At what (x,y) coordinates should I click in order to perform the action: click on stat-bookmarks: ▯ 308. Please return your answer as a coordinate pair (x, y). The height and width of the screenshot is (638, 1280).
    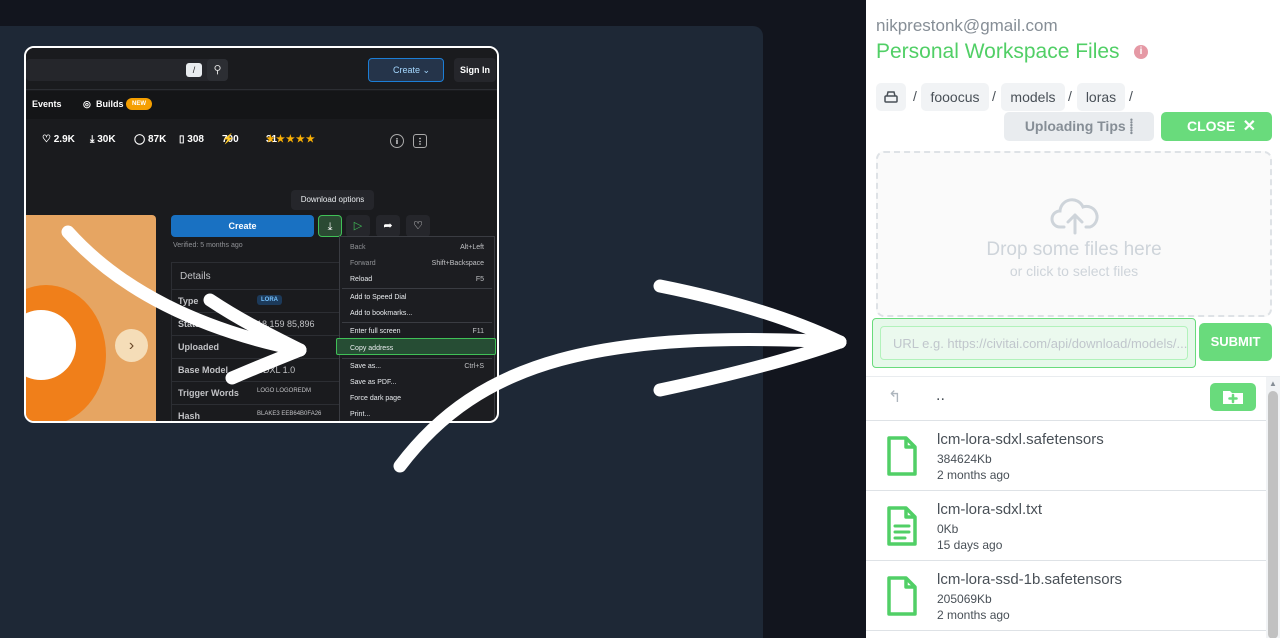
    Looking at the image, I should click on (191, 139).